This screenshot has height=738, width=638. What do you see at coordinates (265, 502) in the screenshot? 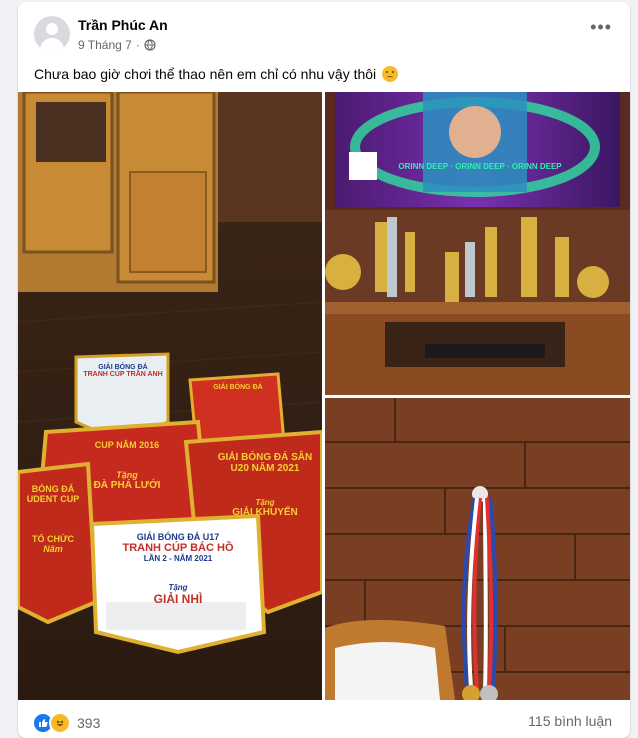
I see `banner-4-line3: Tặng` at bounding box center [265, 502].